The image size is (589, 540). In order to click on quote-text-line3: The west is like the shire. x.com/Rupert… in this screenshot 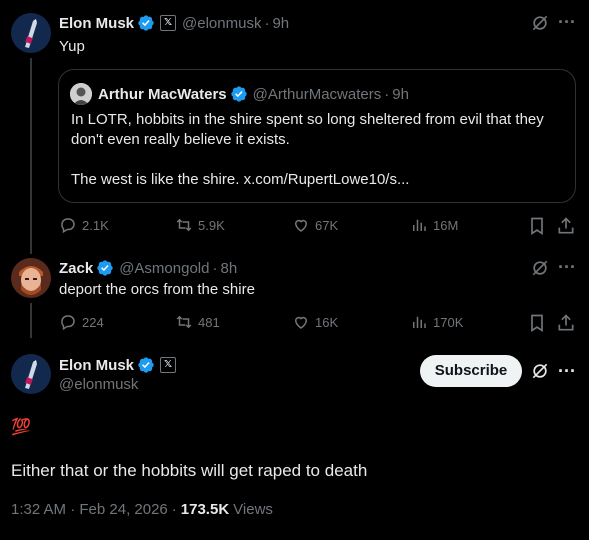, I will do `click(240, 179)`.